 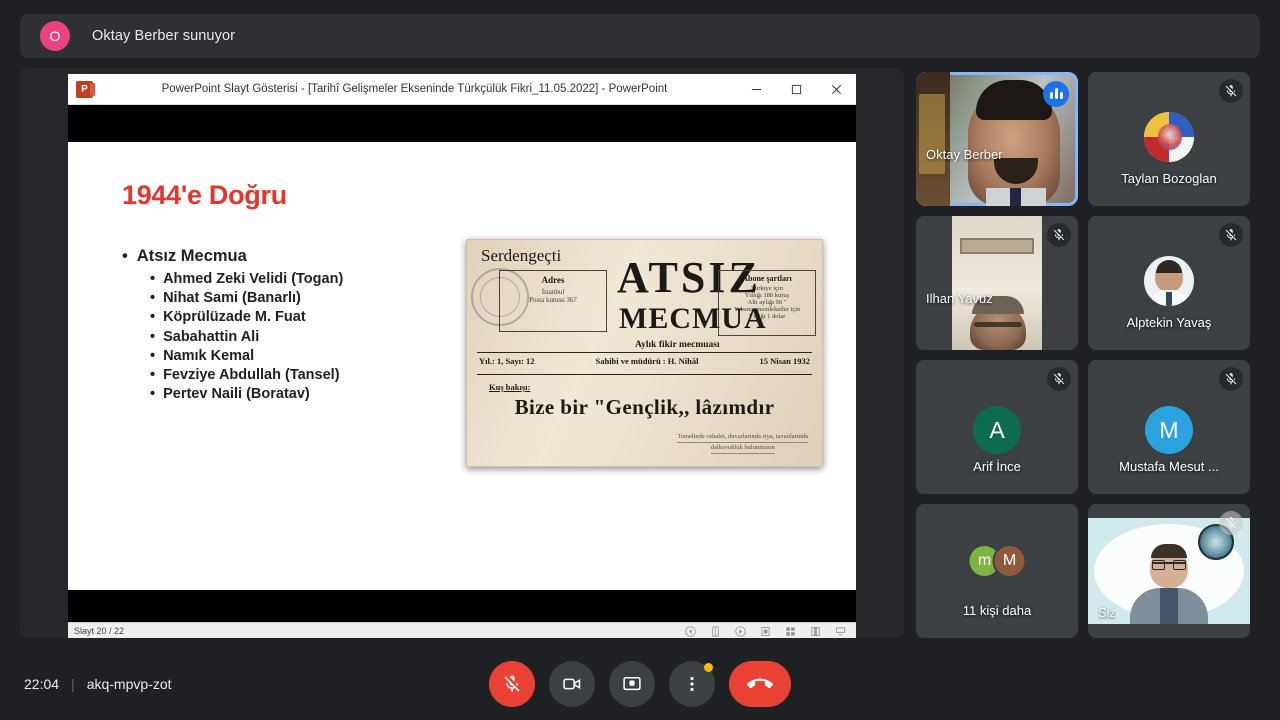 I want to click on more-people-label: 11 kişi daha, so click(x=997, y=610).